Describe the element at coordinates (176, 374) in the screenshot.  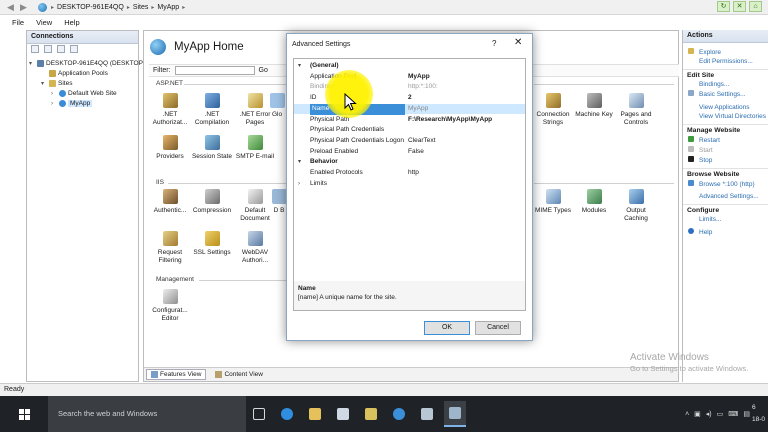
I see `tab-features-view: Features View` at that location.